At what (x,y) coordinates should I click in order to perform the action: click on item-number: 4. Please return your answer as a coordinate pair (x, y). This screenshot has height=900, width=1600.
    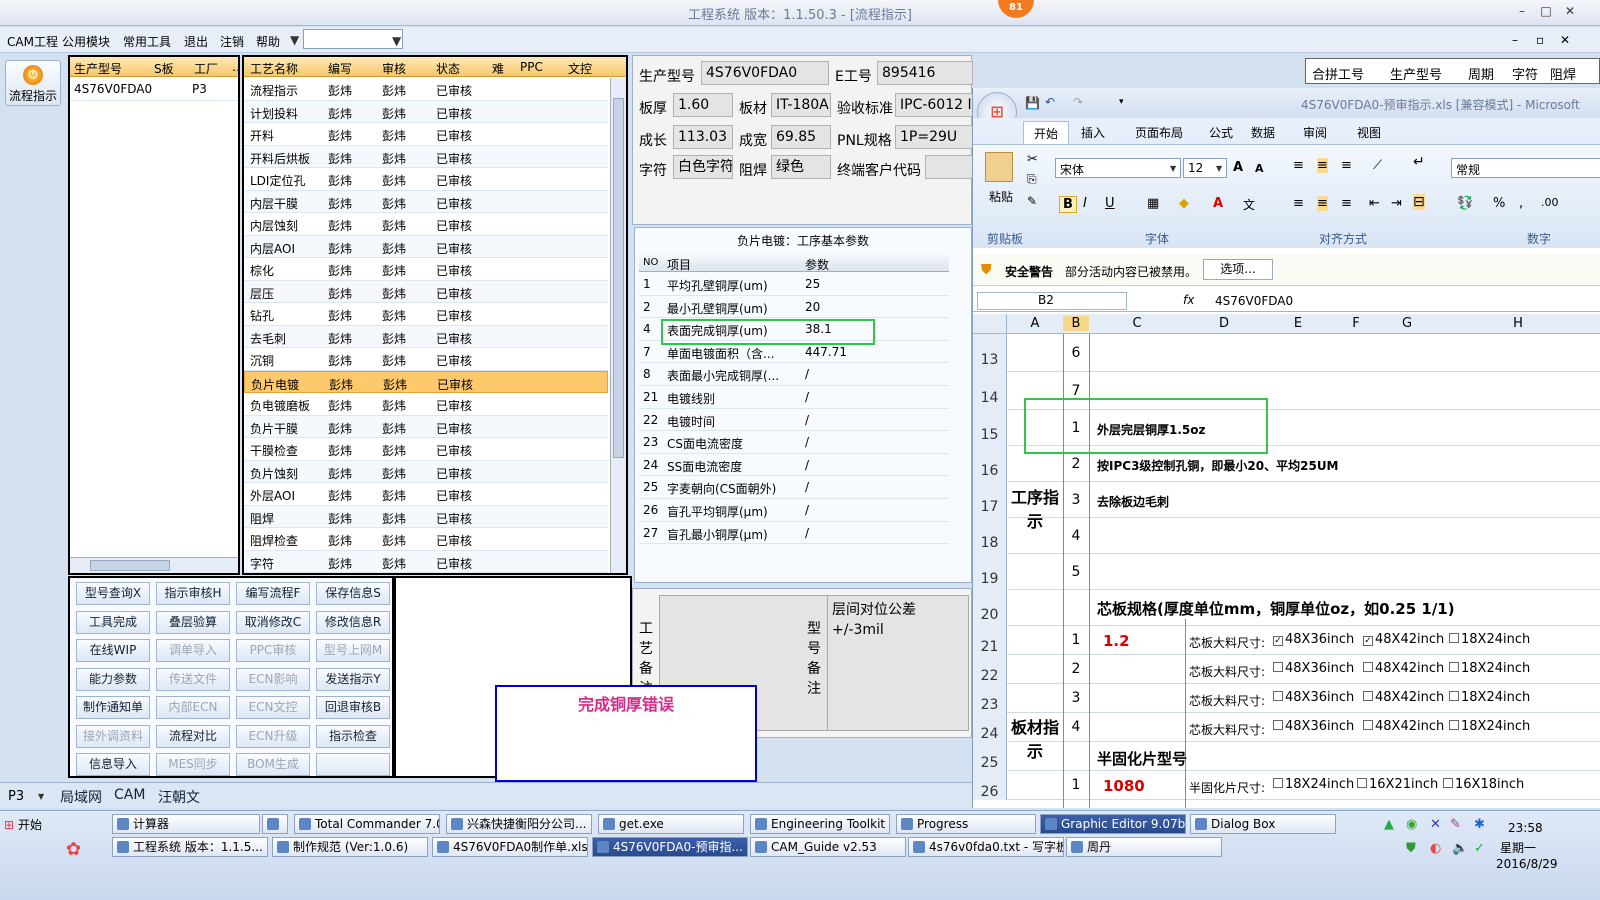
    Looking at the image, I should click on (1076, 536).